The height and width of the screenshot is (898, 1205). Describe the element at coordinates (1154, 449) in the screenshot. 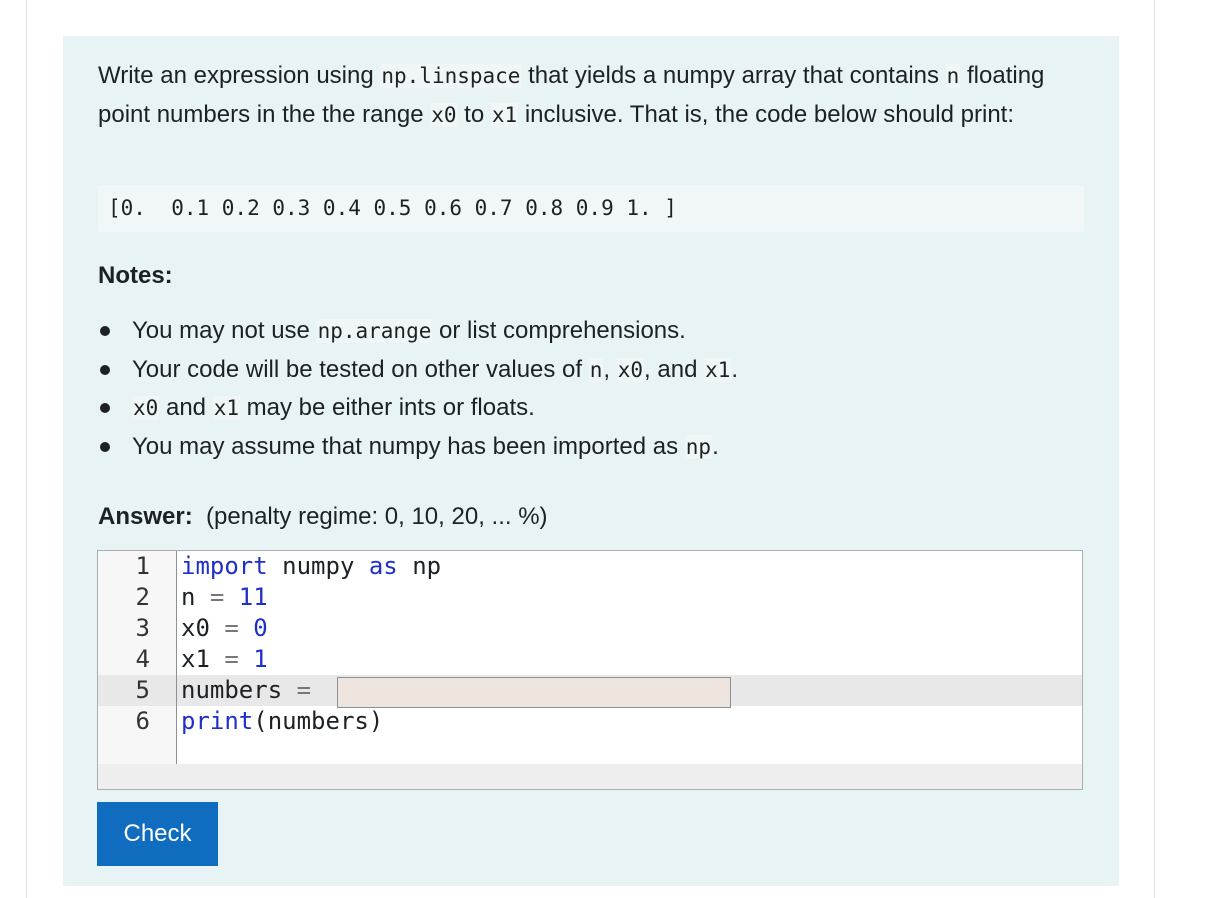

I see `page-right-border` at that location.